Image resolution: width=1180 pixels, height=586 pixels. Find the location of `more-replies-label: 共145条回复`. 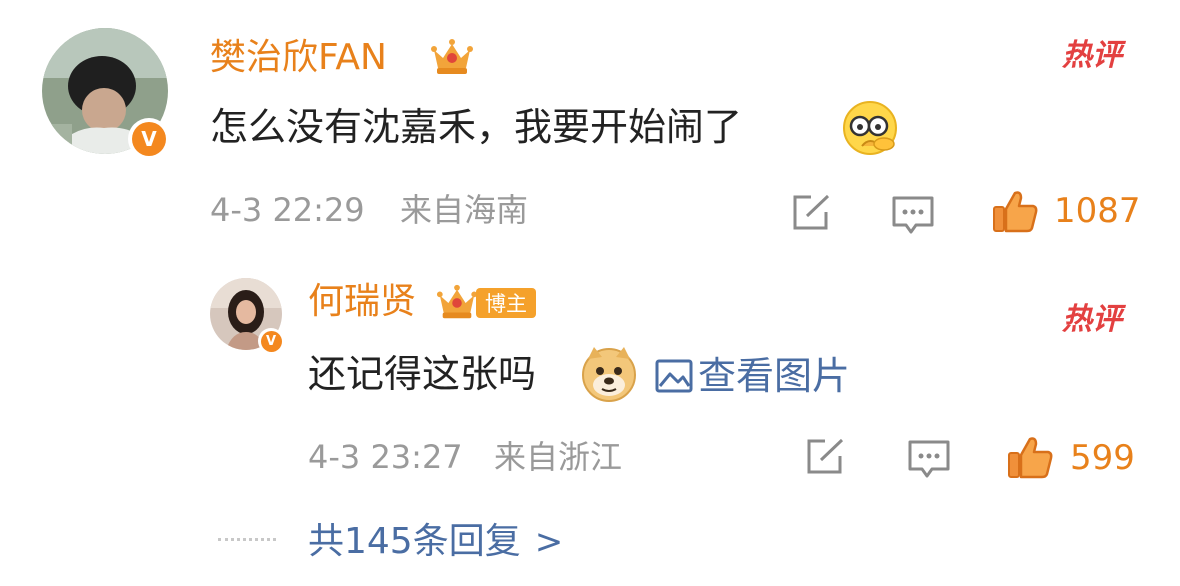

more-replies-label: 共145条回复 is located at coordinates (414, 541).